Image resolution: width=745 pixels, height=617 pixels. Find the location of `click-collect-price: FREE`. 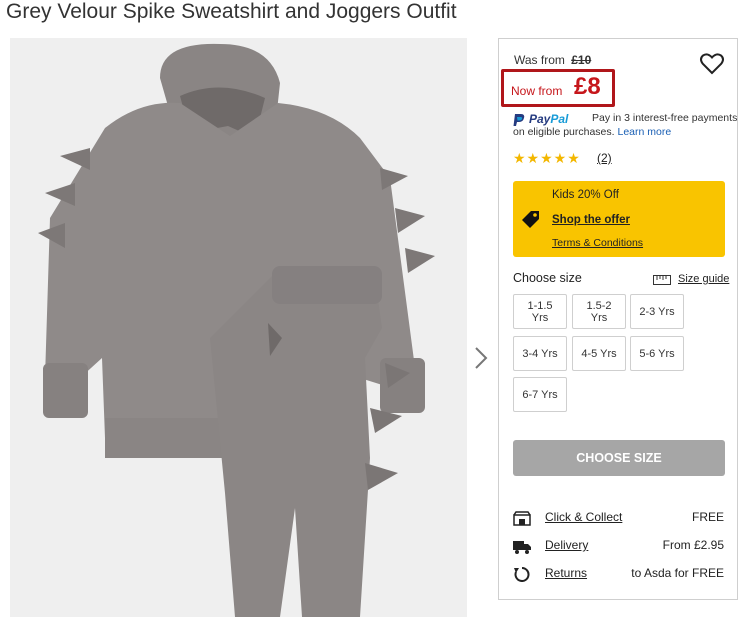

click-collect-price: FREE is located at coordinates (707, 517).